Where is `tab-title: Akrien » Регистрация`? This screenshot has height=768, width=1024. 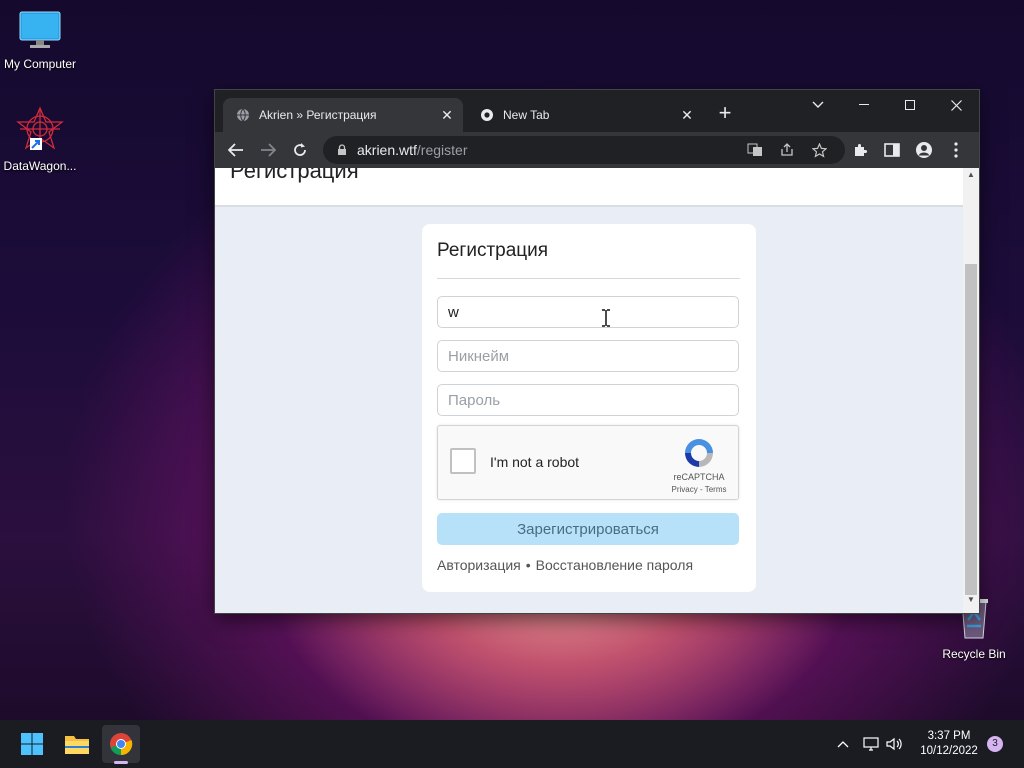
tab-title: Akrien » Регистрация is located at coordinates (318, 115).